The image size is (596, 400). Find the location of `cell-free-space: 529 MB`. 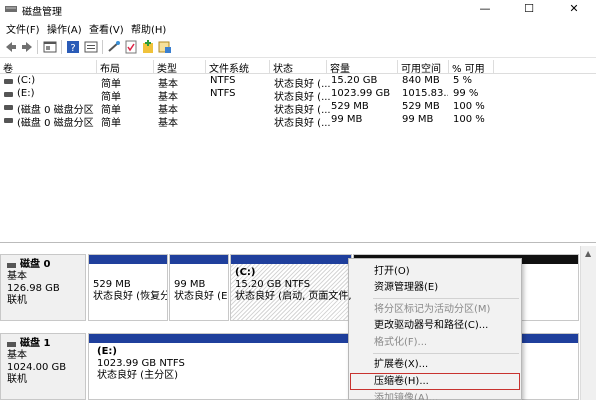

cell-free-space: 529 MB is located at coordinates (421, 106).